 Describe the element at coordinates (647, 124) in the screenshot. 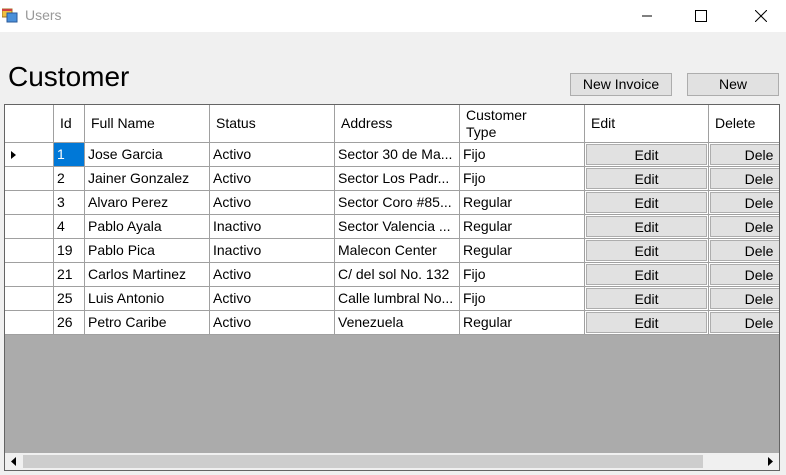

I see `column-header-edit: Edit` at that location.